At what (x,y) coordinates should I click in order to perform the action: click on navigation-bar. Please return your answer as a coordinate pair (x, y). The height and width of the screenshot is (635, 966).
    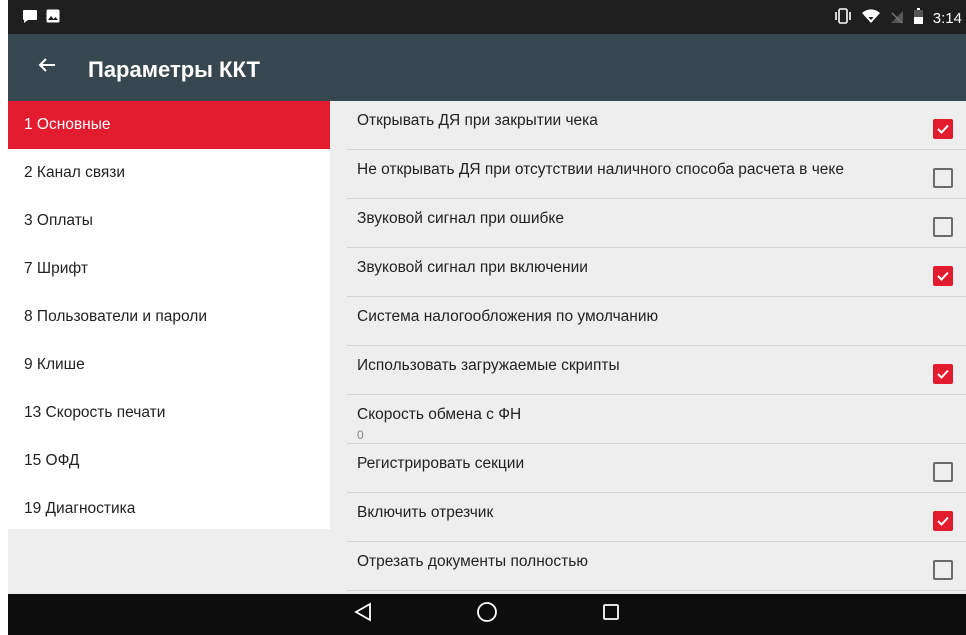
    Looking at the image, I should click on (487, 614).